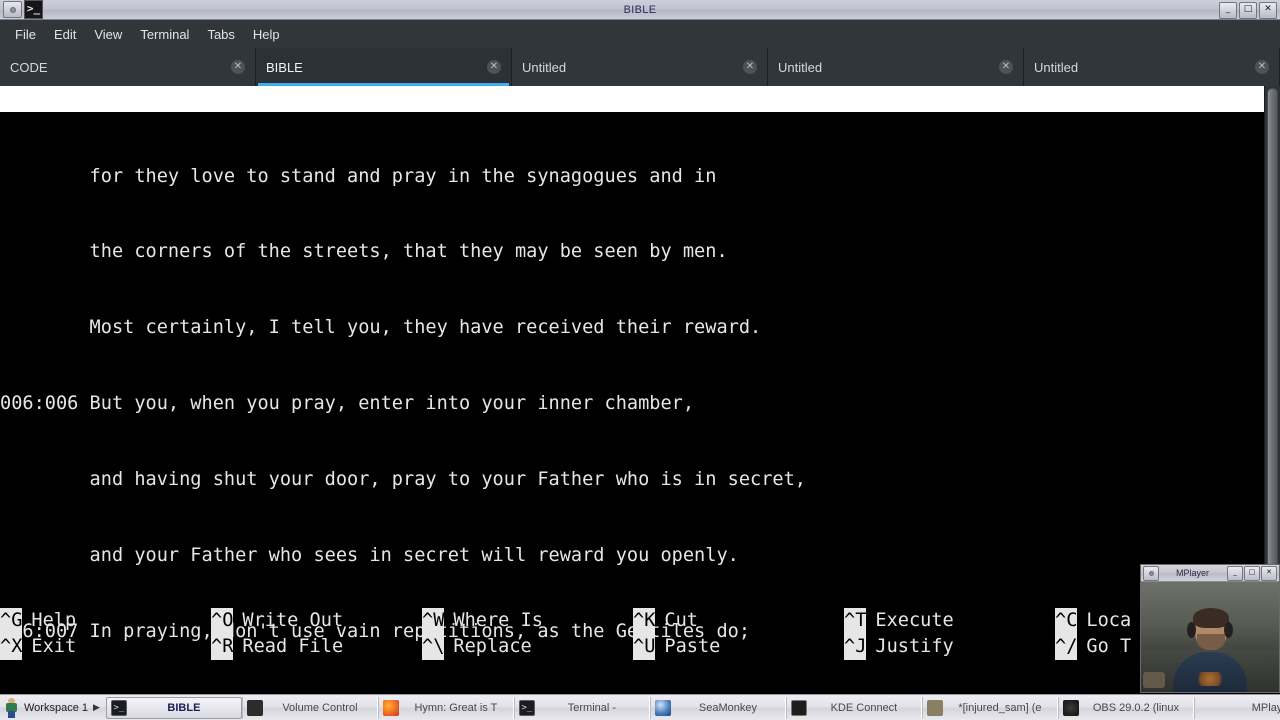 The height and width of the screenshot is (720, 1280). What do you see at coordinates (1265, 707) in the screenshot?
I see `task-label: MPlayer` at bounding box center [1265, 707].